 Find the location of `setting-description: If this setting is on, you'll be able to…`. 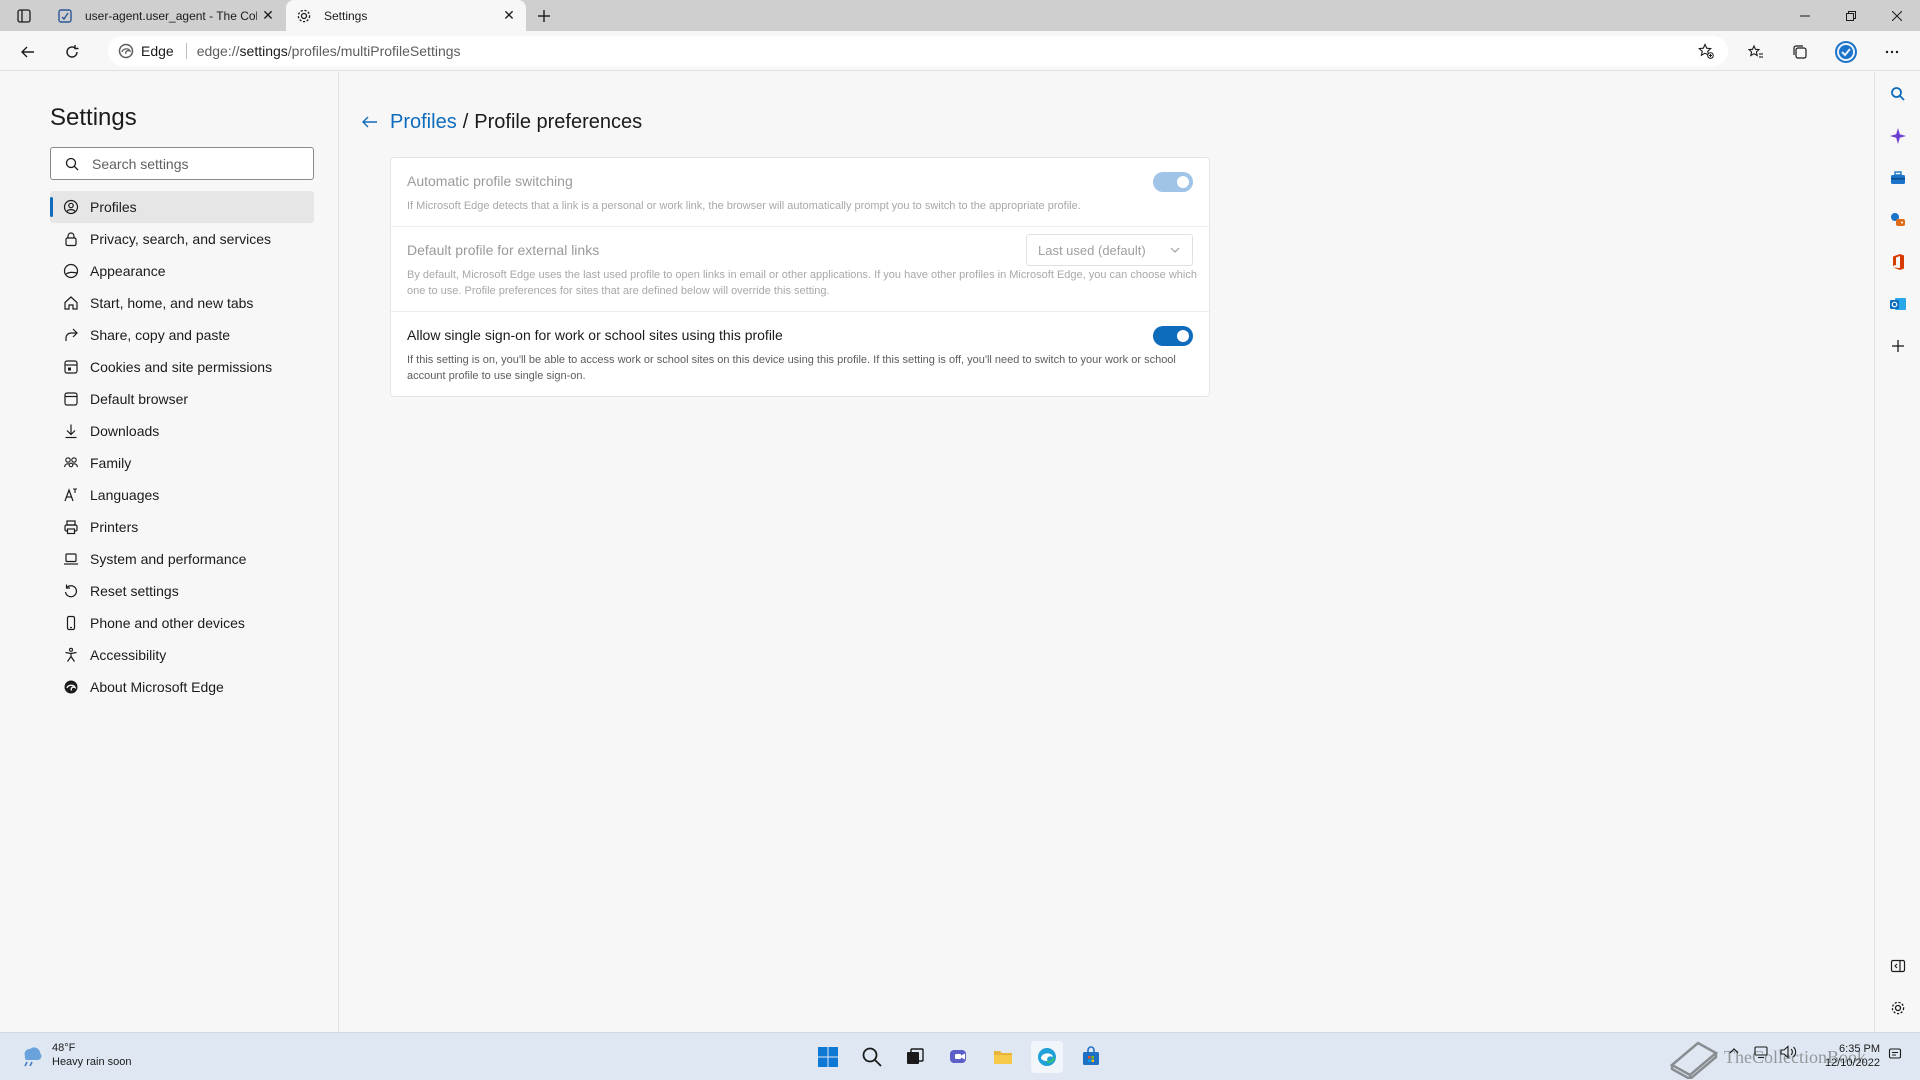

setting-description: If this setting is on, you'll be able to… is located at coordinates (791, 368).